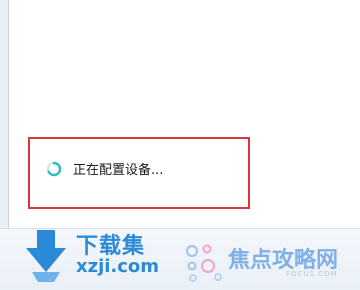 This screenshot has width=360, height=290. I want to click on focus-watermark-subtitle: FOCUS.COM, so click(312, 274).